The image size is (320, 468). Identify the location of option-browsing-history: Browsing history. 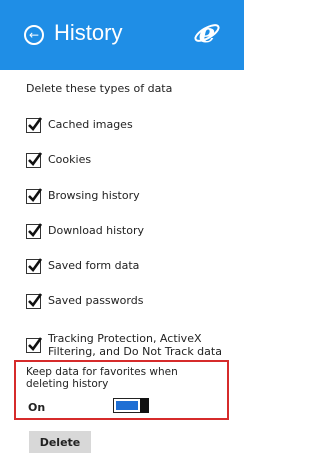
(83, 196).